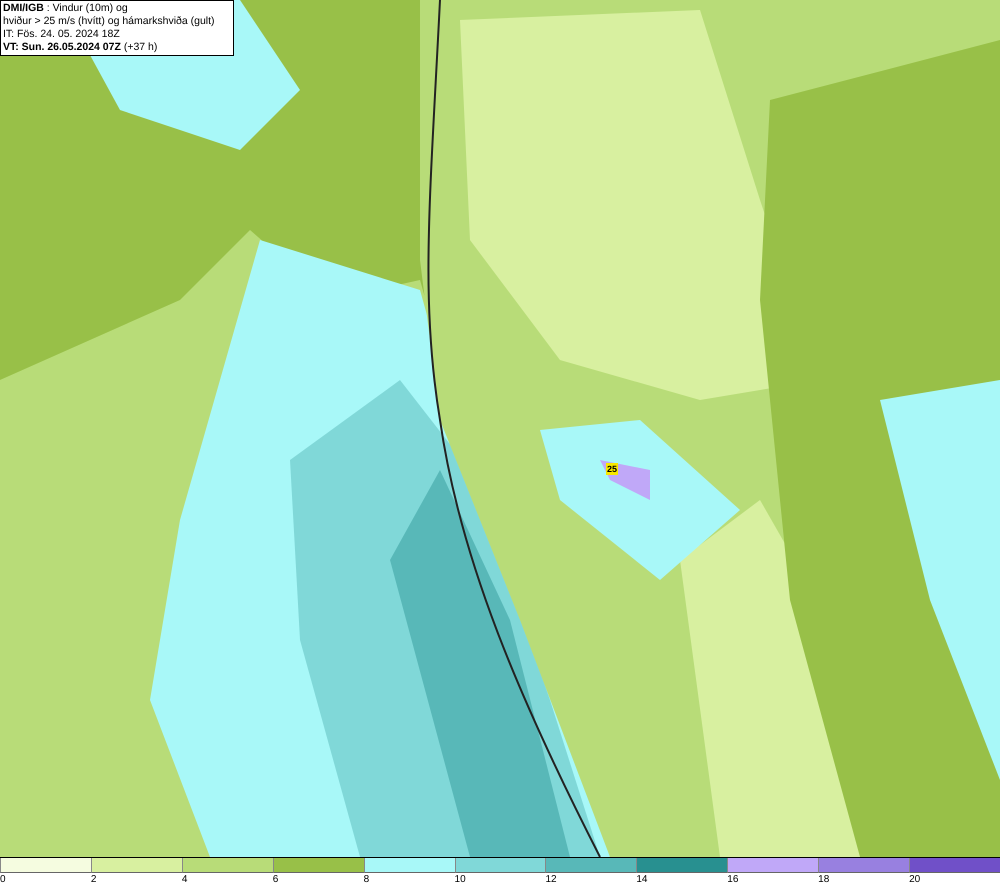 Image resolution: width=1000 pixels, height=887 pixels. I want to click on legend-label: 12, so click(551, 880).